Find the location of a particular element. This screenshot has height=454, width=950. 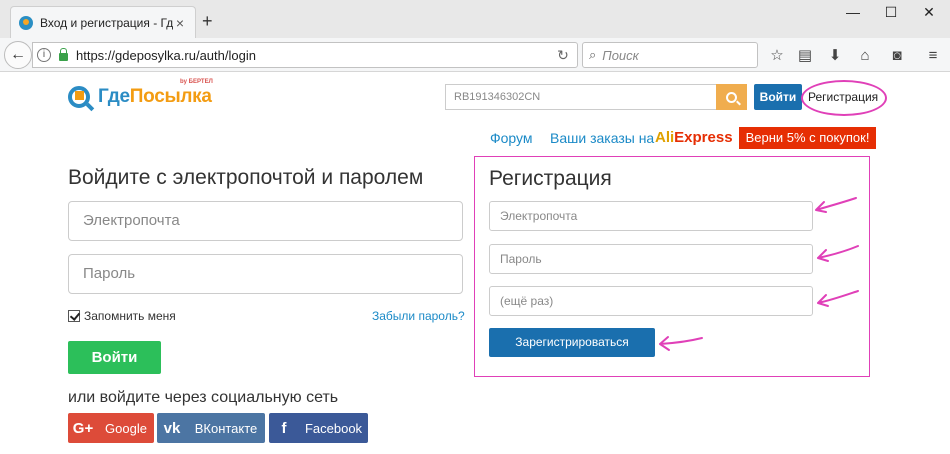

forgot-password-link: Забыли пароль? is located at coordinates (418, 316).